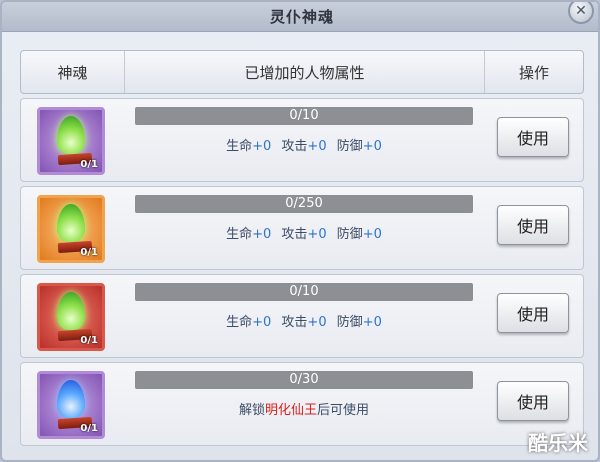  Describe the element at coordinates (71, 399) in the screenshot. I see `blue-flame-icon` at that location.